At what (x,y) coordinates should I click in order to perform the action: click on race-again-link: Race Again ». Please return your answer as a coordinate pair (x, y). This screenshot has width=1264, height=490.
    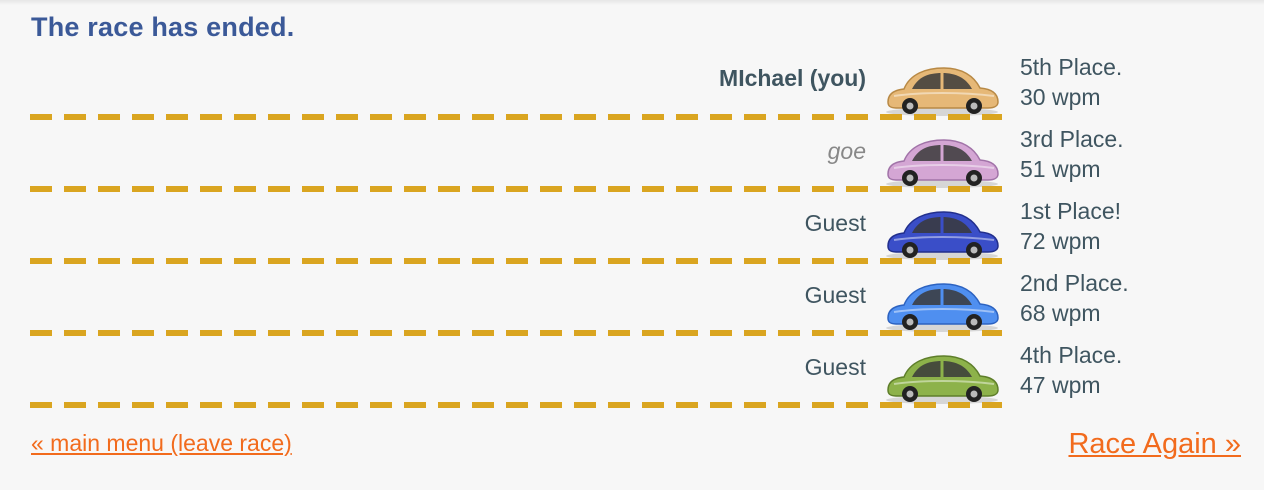
    Looking at the image, I should click on (1154, 444).